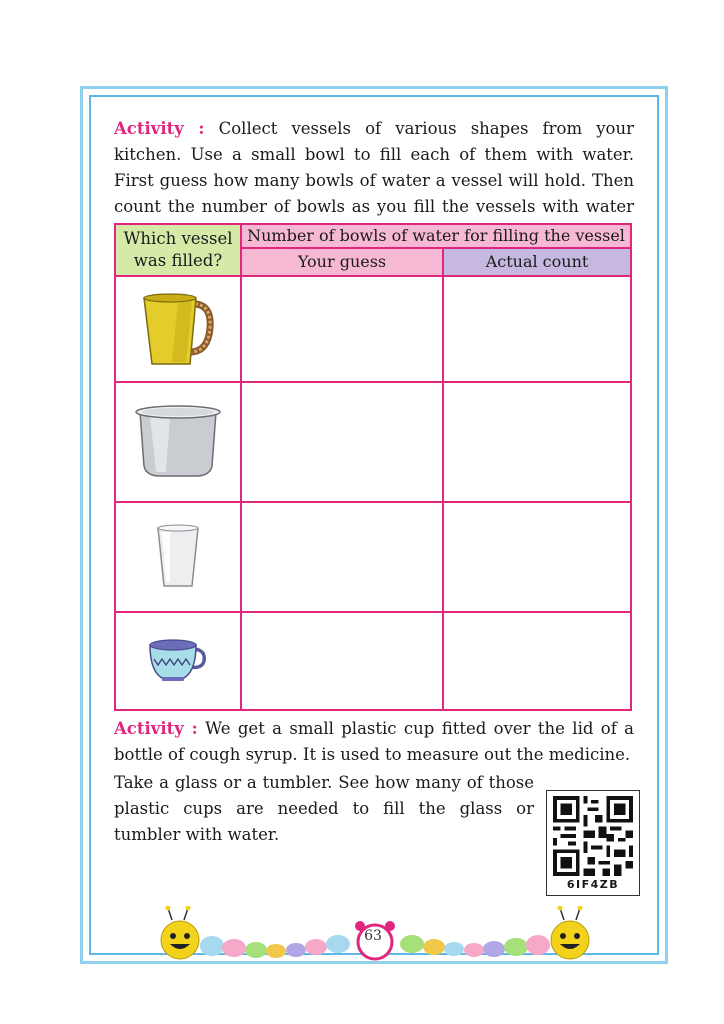 Image resolution: width=724 pixels, height=1024 pixels. Describe the element at coordinates (342, 329) in the screenshot. I see `guess-cell-mug` at that location.